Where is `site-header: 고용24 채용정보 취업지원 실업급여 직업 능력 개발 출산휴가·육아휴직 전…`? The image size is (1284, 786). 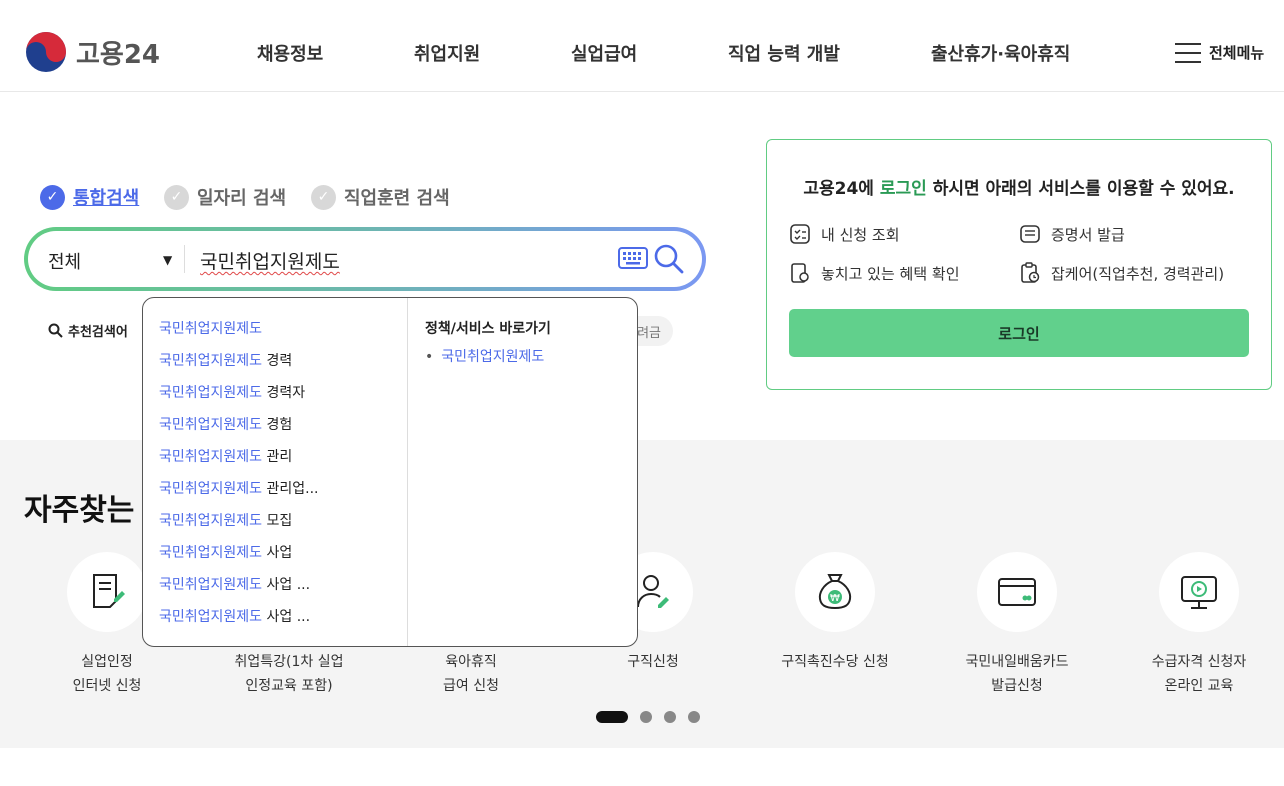 site-header: 고용24 채용정보 취업지원 실업급여 직업 능력 개발 출산휴가·육아휴직 전… is located at coordinates (642, 46).